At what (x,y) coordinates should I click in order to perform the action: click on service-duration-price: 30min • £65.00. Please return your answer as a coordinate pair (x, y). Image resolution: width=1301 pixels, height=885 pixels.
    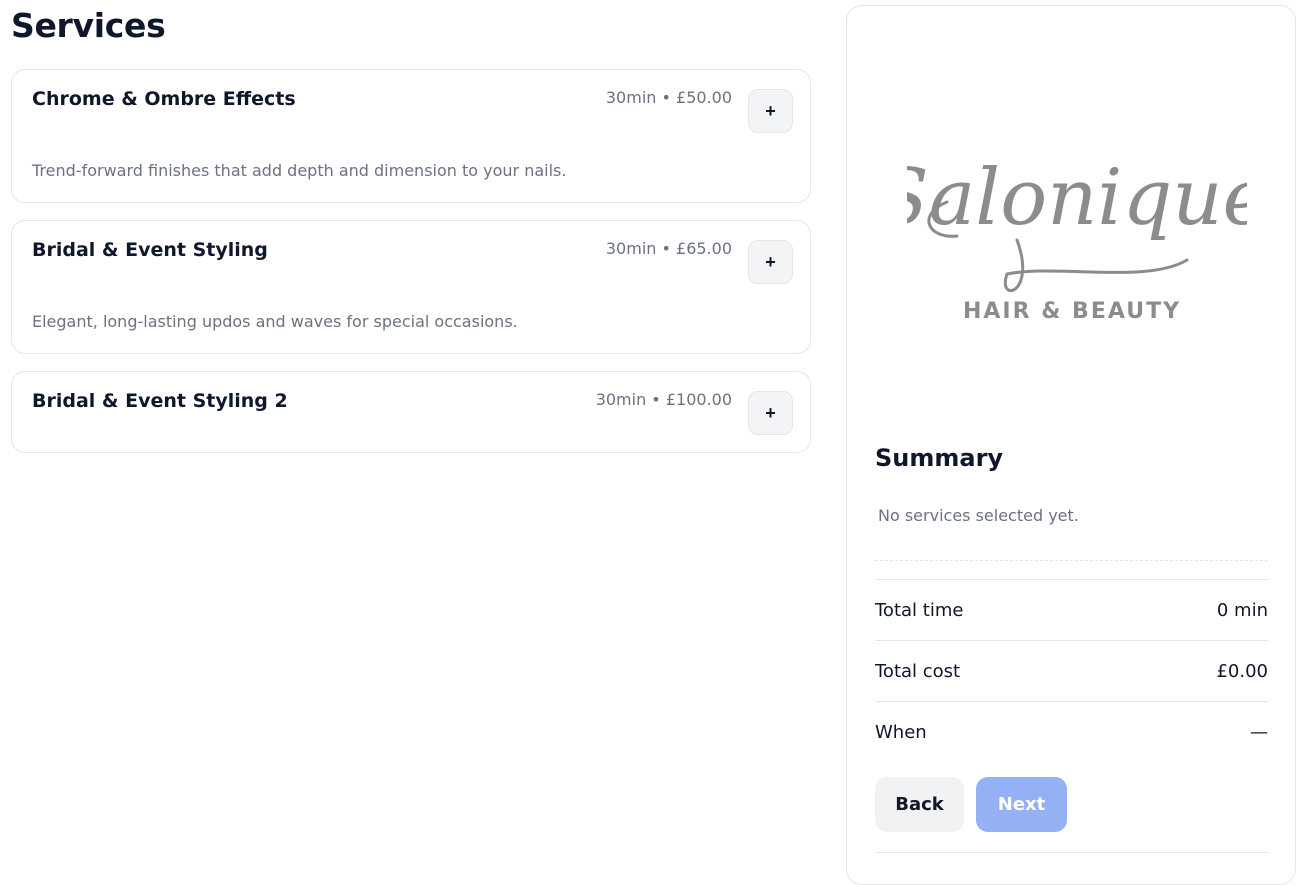
    Looking at the image, I should click on (668, 248).